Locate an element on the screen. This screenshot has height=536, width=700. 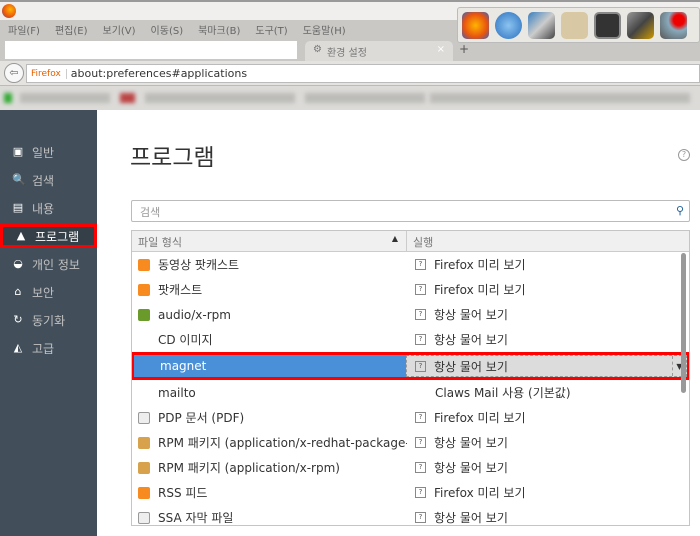
sidebar-item-privacy: ◒ 개인 정보 is located at coordinates (48, 264).